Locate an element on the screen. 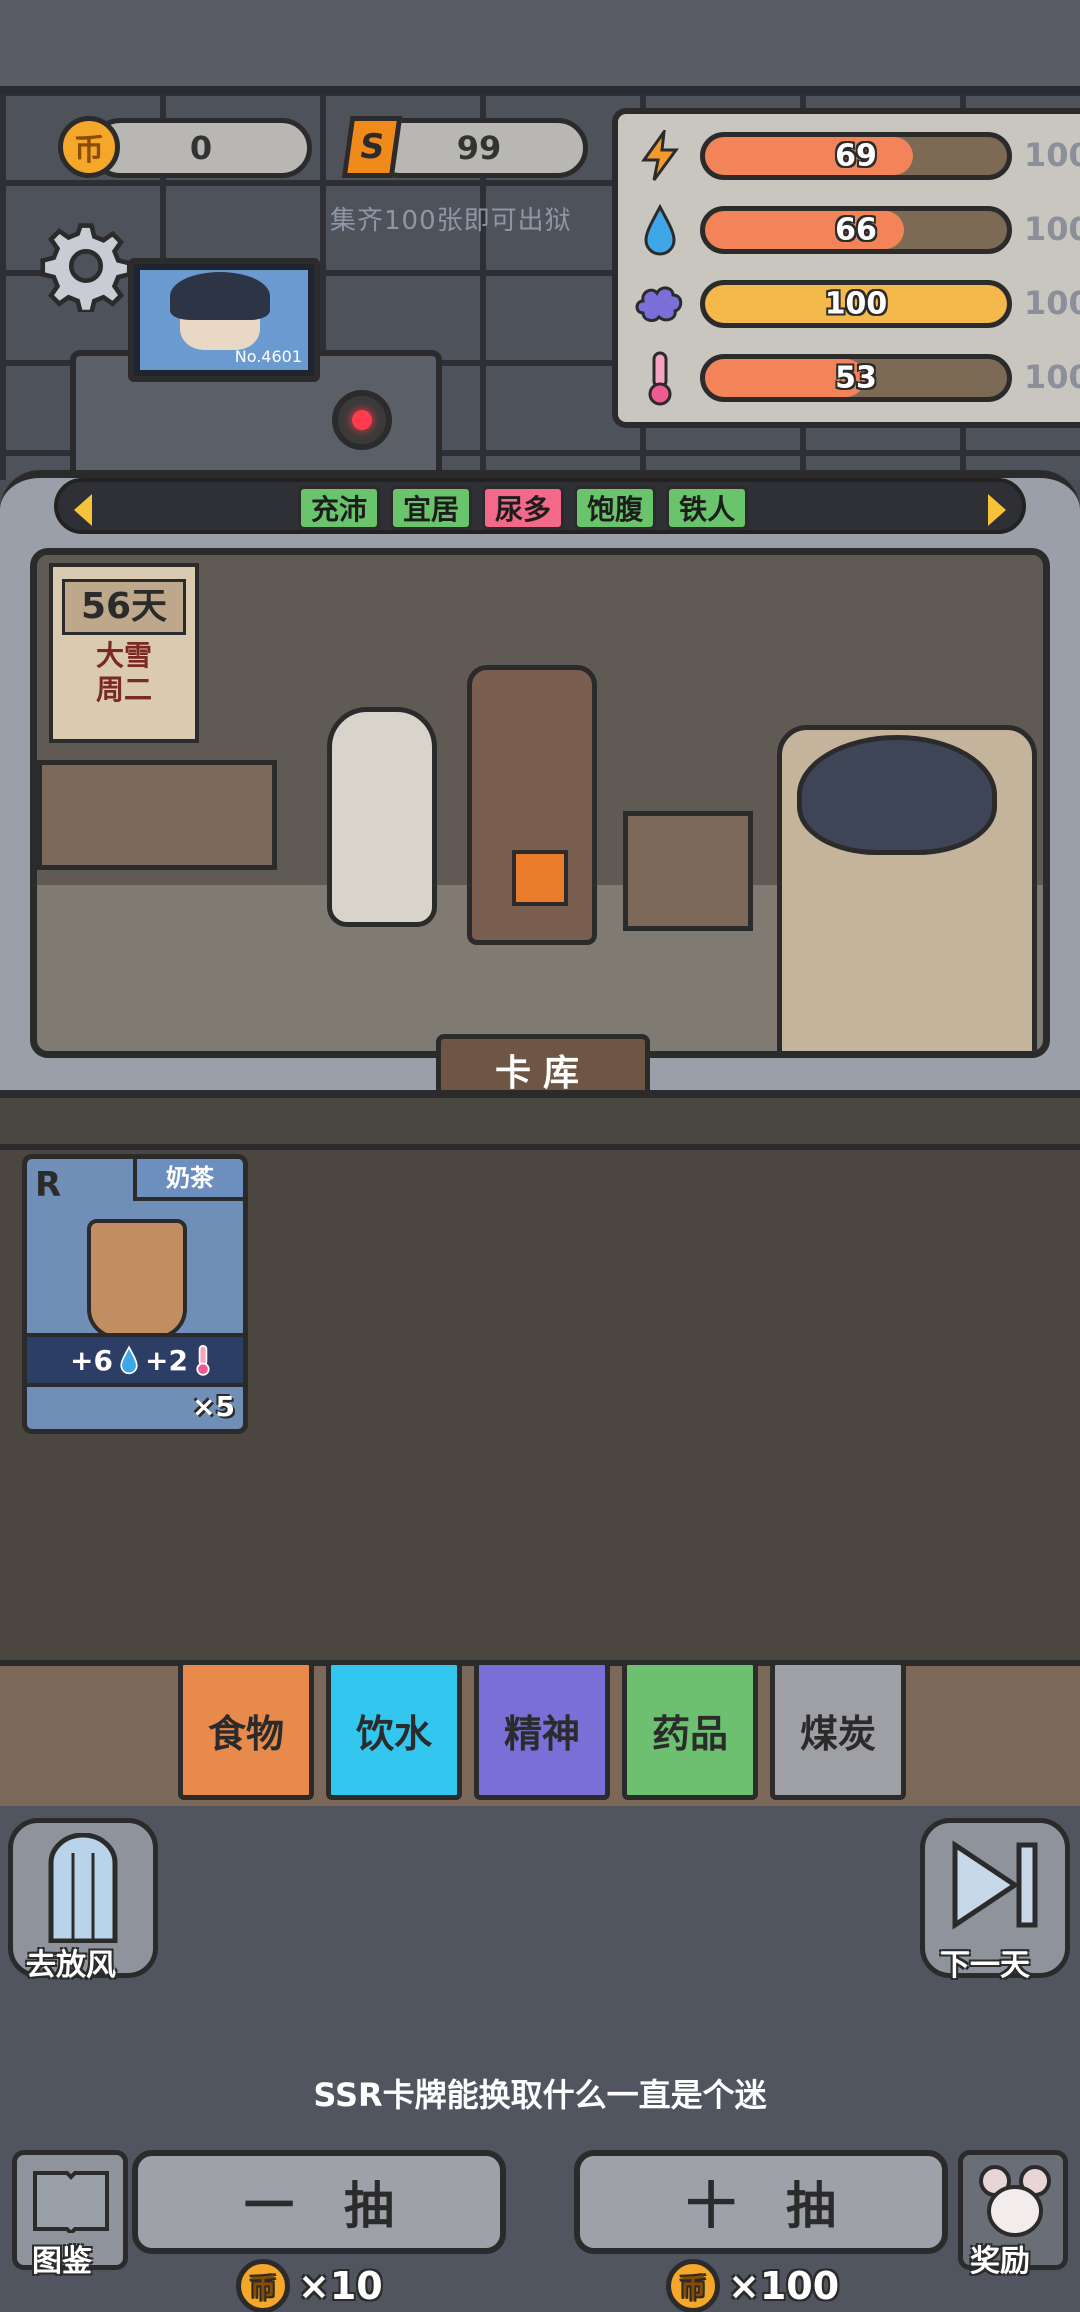  ceiling-pipe is located at coordinates (540, 47).